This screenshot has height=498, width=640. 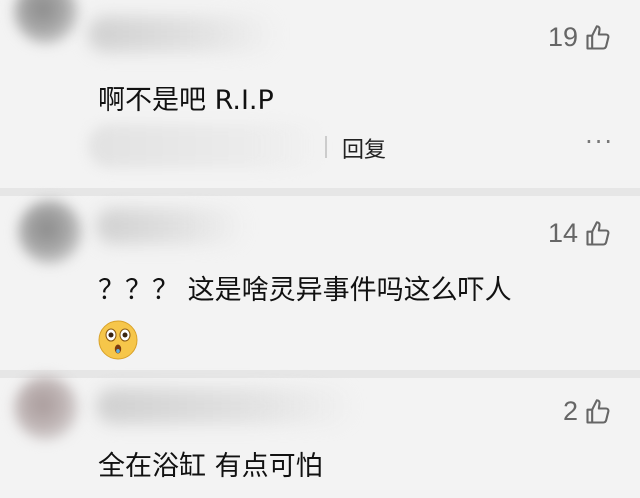 What do you see at coordinates (580, 233) in the screenshot?
I see `like-button: 14` at bounding box center [580, 233].